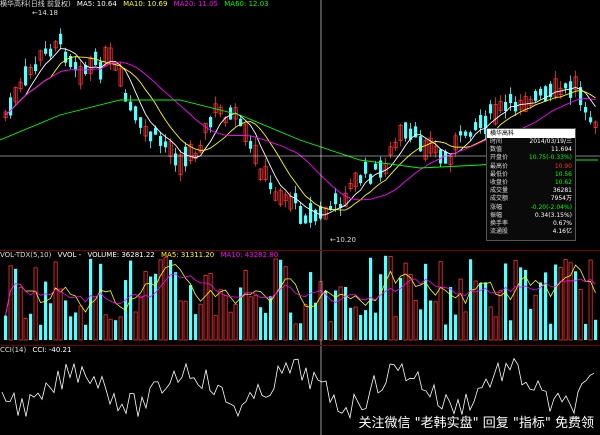 This screenshot has width=600, height=435. I want to click on info-row-value: 0.67%, so click(562, 224).